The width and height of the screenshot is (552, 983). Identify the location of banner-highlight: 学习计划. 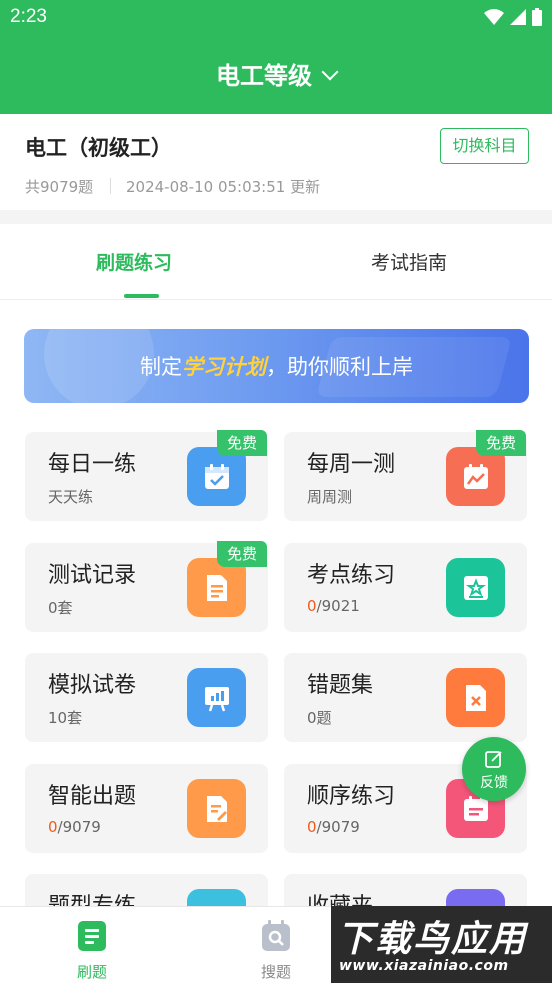
(224, 367).